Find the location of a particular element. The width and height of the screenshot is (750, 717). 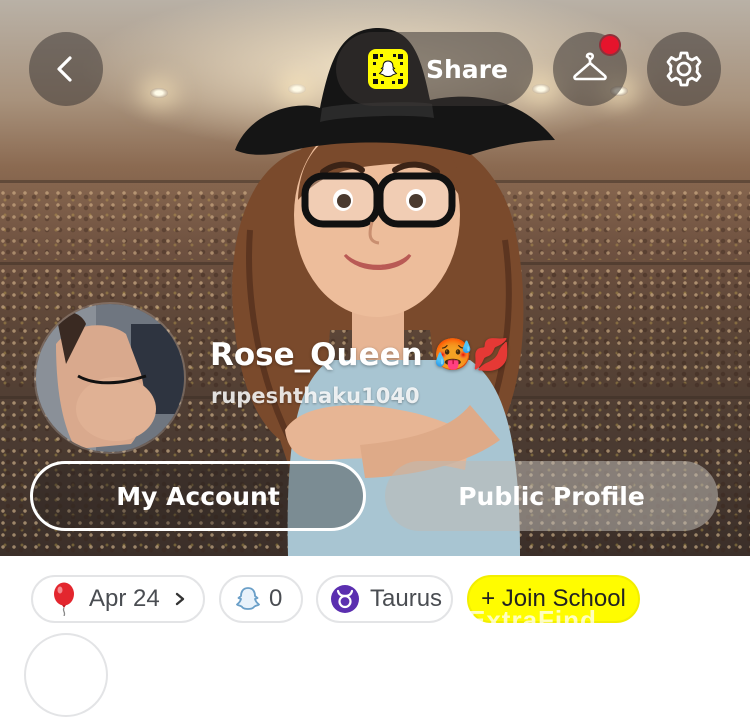

share-button: Share is located at coordinates (434, 69).